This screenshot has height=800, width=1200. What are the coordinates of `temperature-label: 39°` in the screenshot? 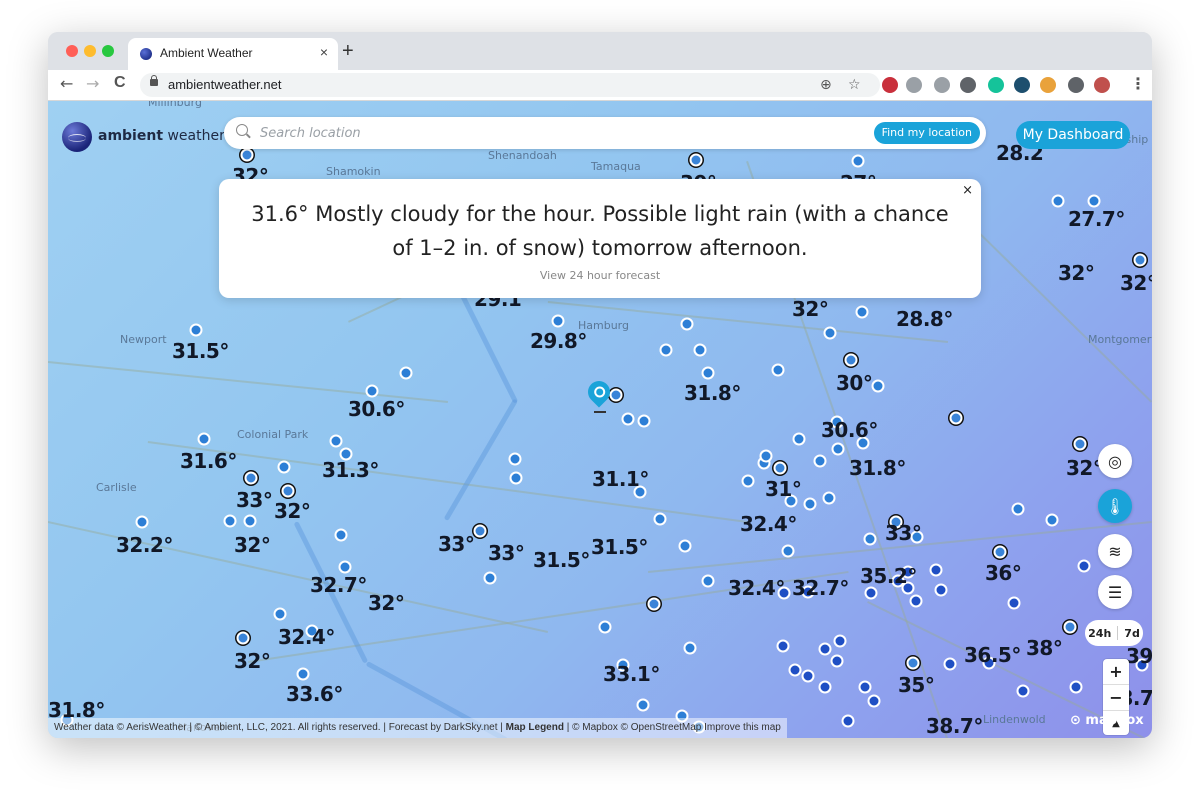 It's located at (1139, 656).